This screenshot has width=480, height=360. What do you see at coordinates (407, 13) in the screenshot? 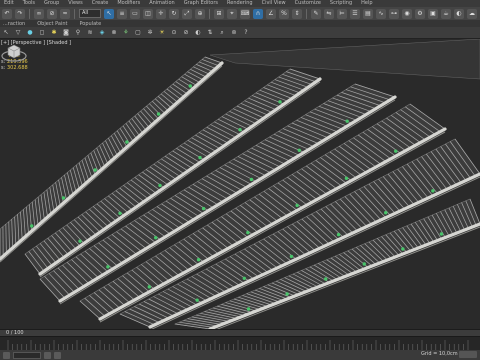
I see `material-editor-icon: ◉` at bounding box center [407, 13].